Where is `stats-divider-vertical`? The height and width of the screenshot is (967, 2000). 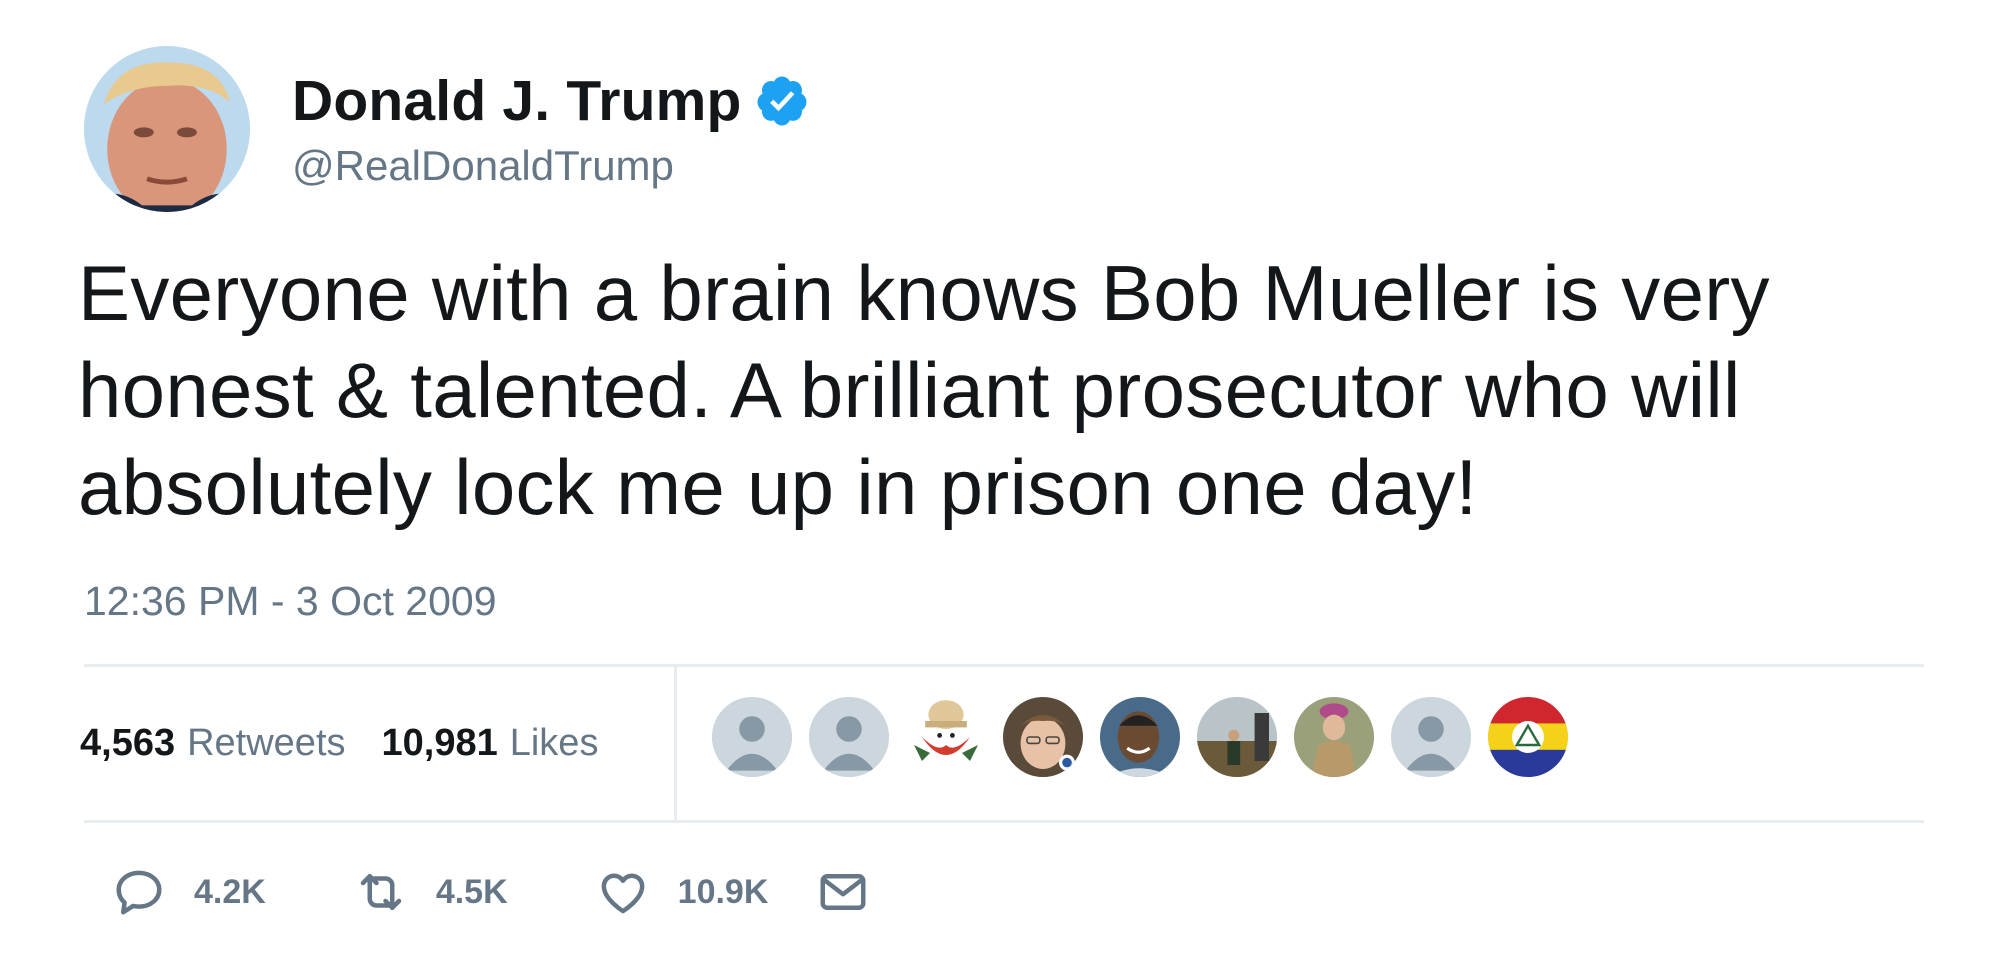 stats-divider-vertical is located at coordinates (675, 743).